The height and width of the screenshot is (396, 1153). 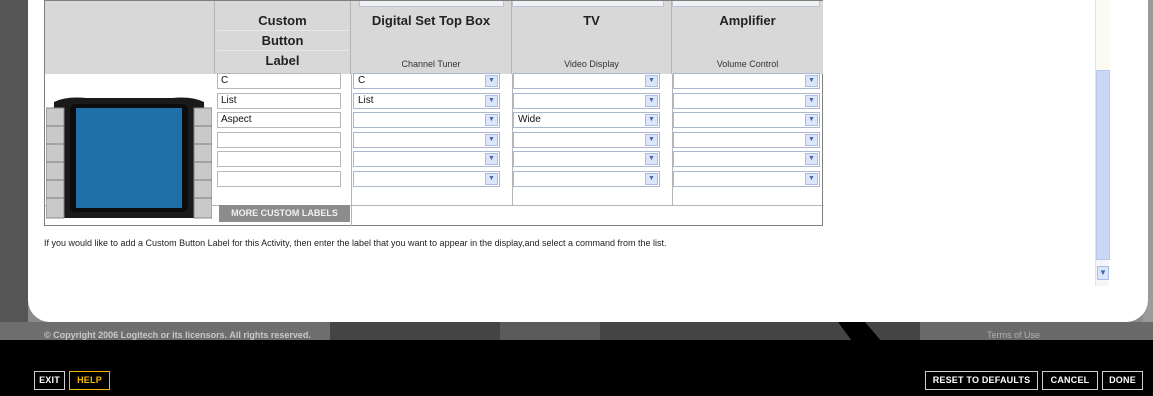 I want to click on input-value: List, so click(x=229, y=100).